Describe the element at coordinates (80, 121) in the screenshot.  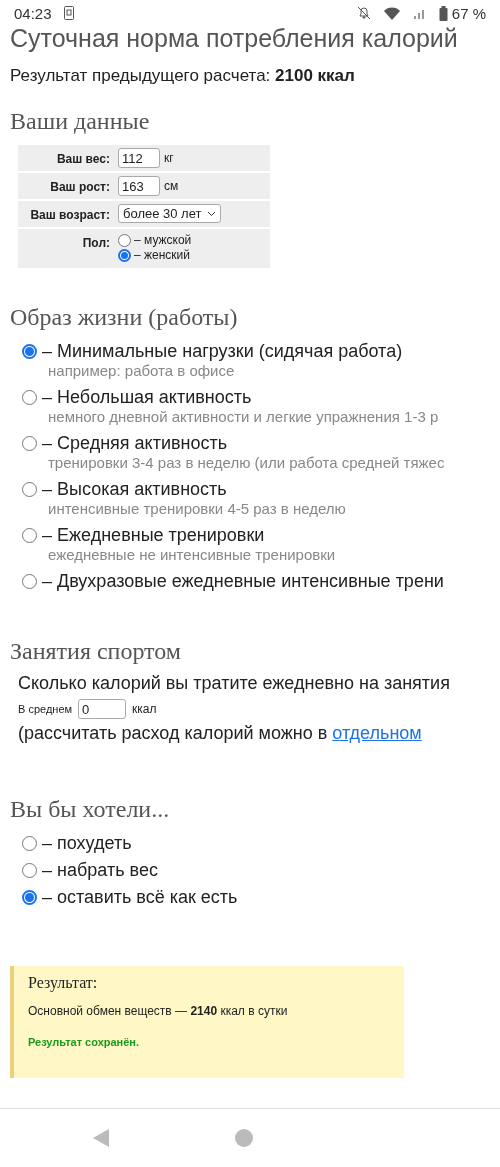
I see `section-heading: Ваши данные` at that location.